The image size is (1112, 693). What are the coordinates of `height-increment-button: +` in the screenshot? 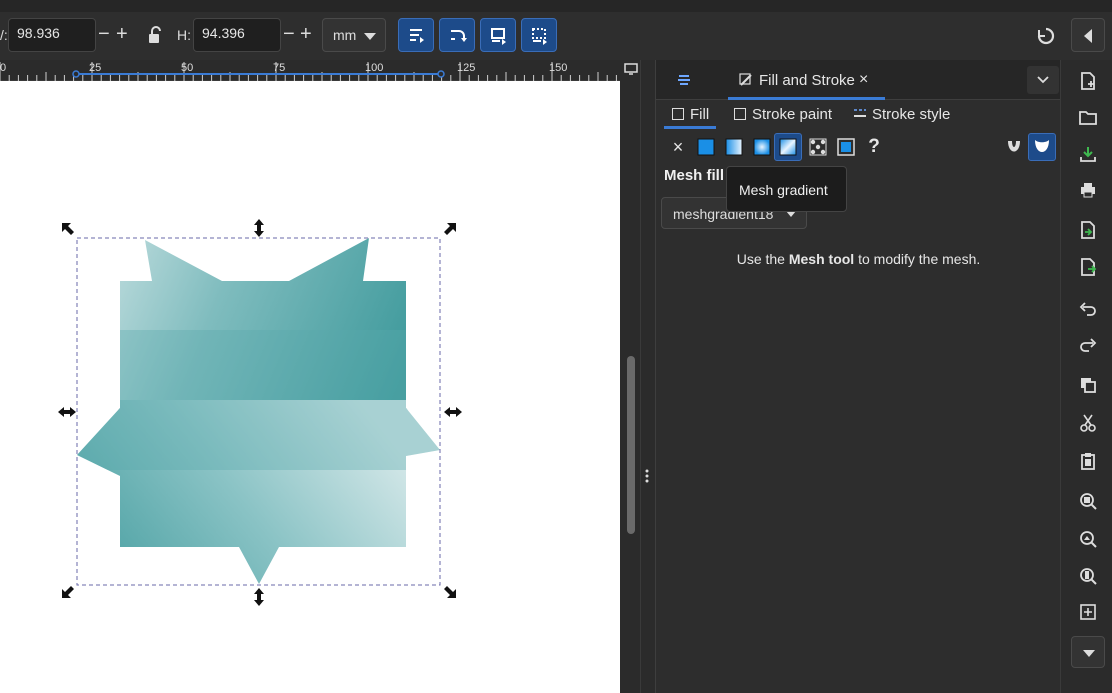 It's located at (306, 34).